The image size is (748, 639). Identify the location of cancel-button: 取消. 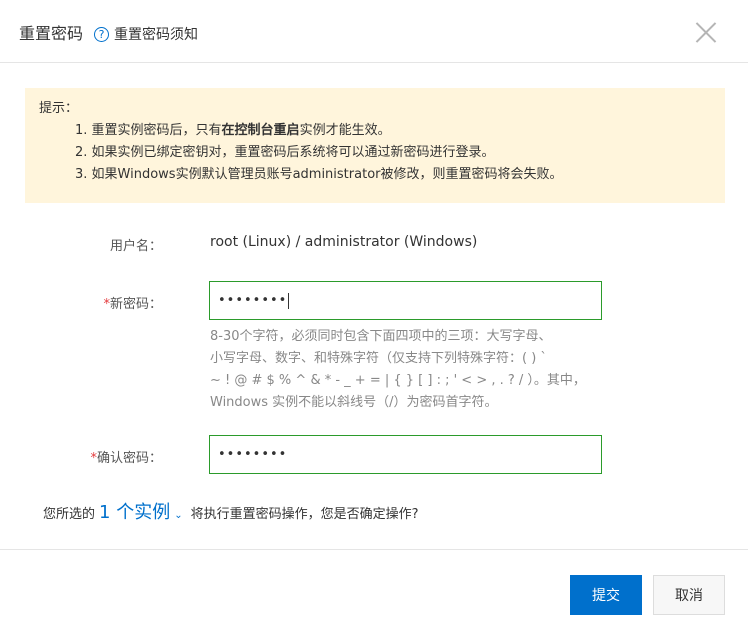
(689, 595).